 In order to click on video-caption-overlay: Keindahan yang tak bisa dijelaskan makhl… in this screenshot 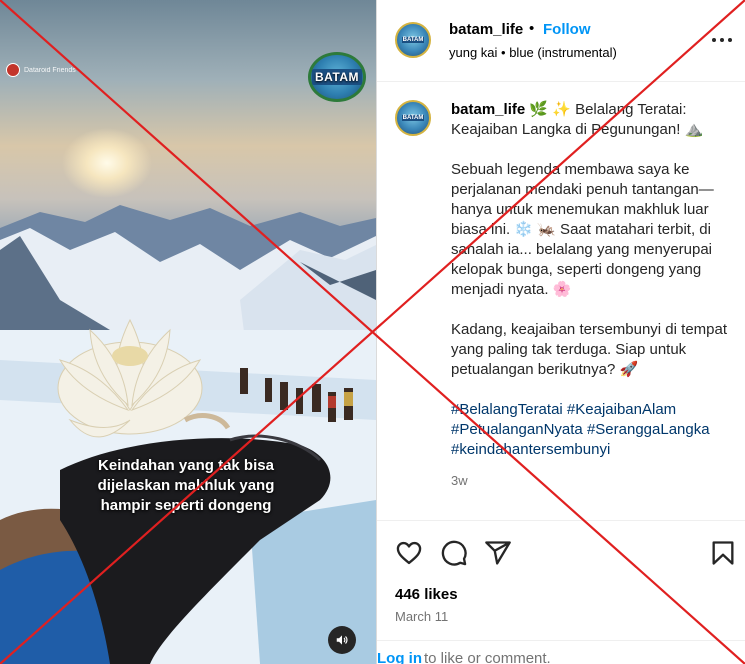, I will do `click(186, 485)`.